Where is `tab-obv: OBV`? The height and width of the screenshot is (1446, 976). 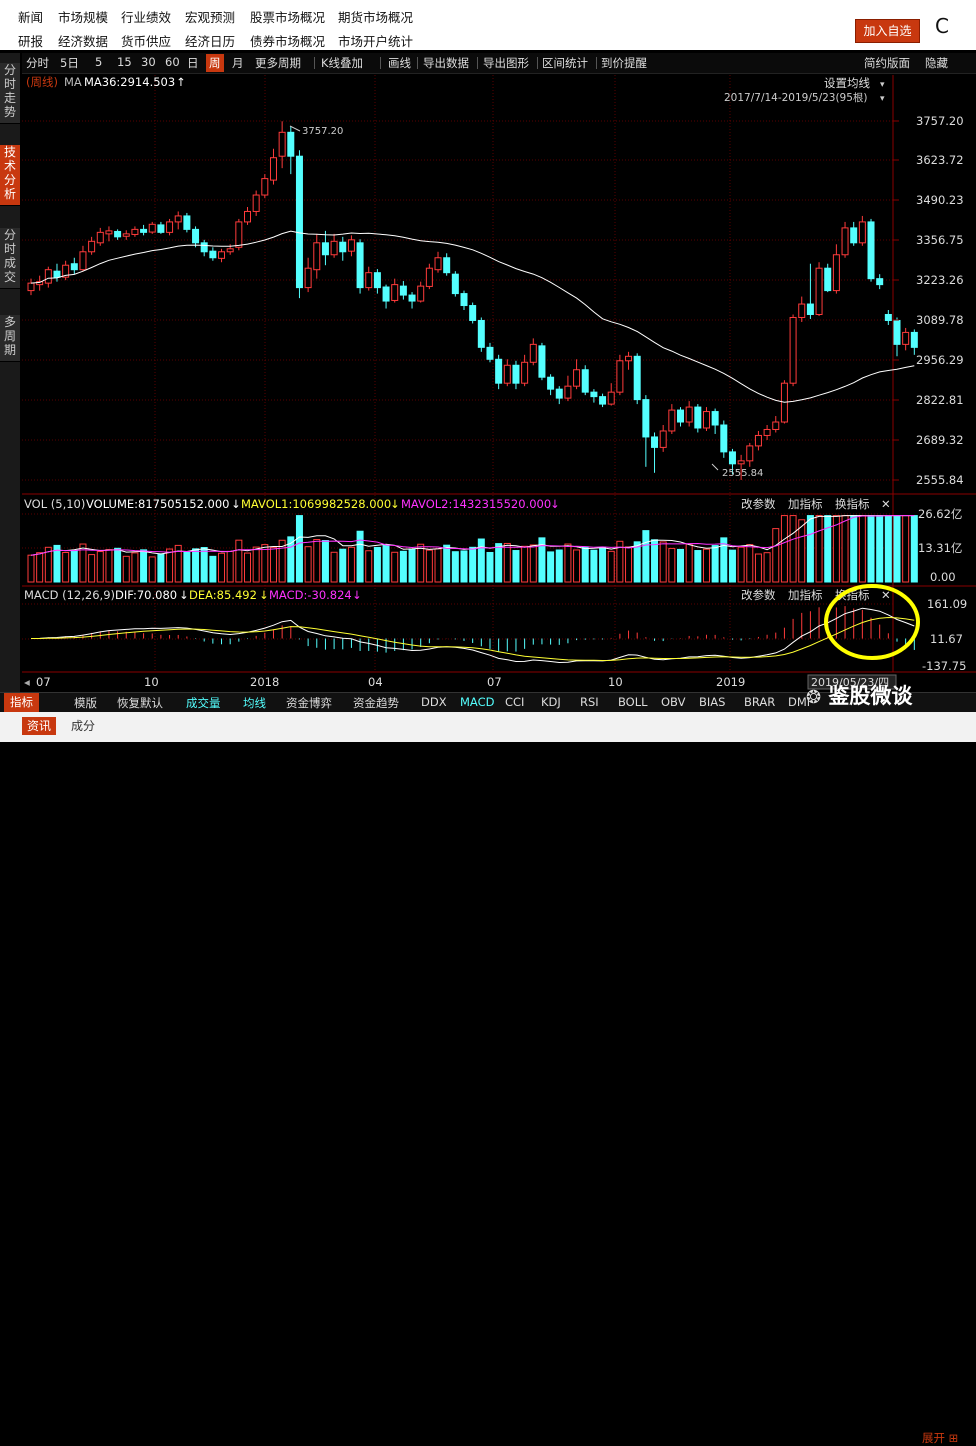
tab-obv: OBV is located at coordinates (673, 702).